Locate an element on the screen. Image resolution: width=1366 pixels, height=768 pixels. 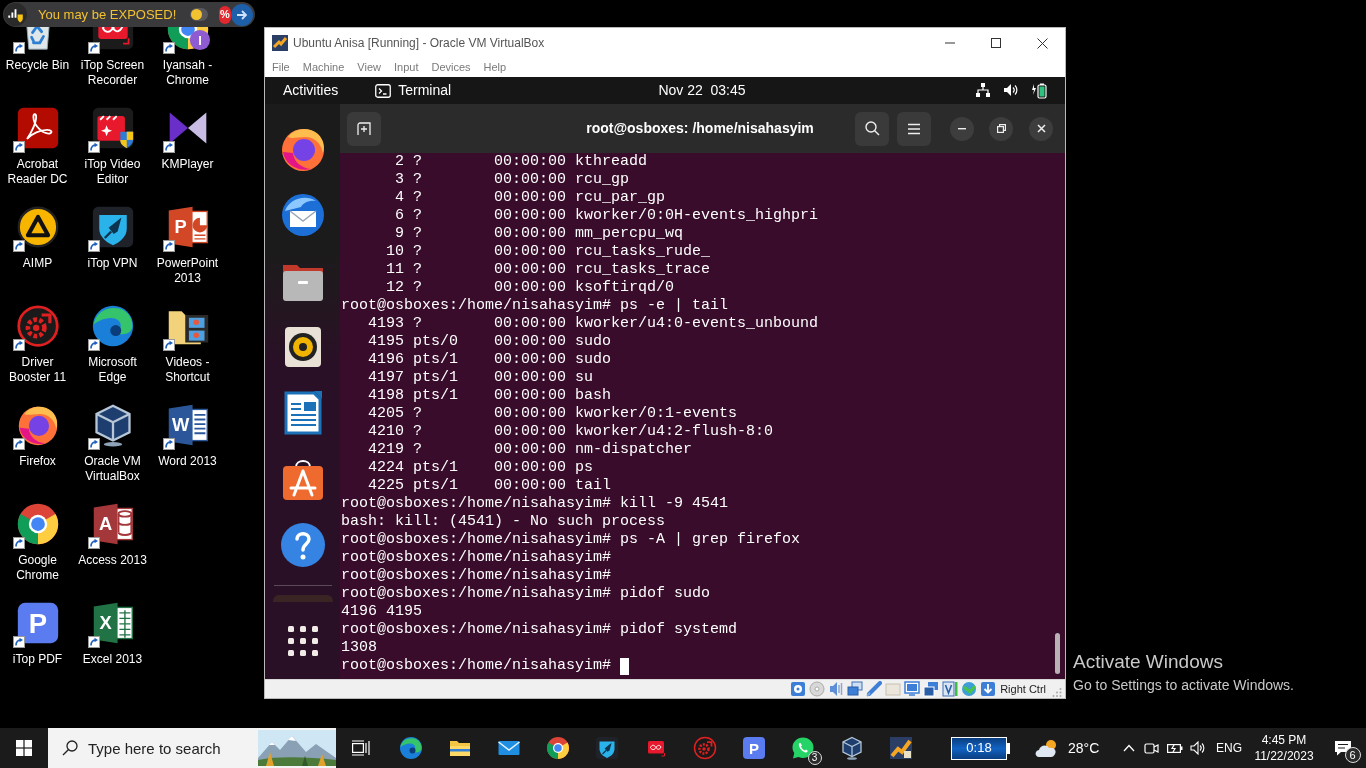
language-indicator: ENG is located at coordinates (1229, 748).